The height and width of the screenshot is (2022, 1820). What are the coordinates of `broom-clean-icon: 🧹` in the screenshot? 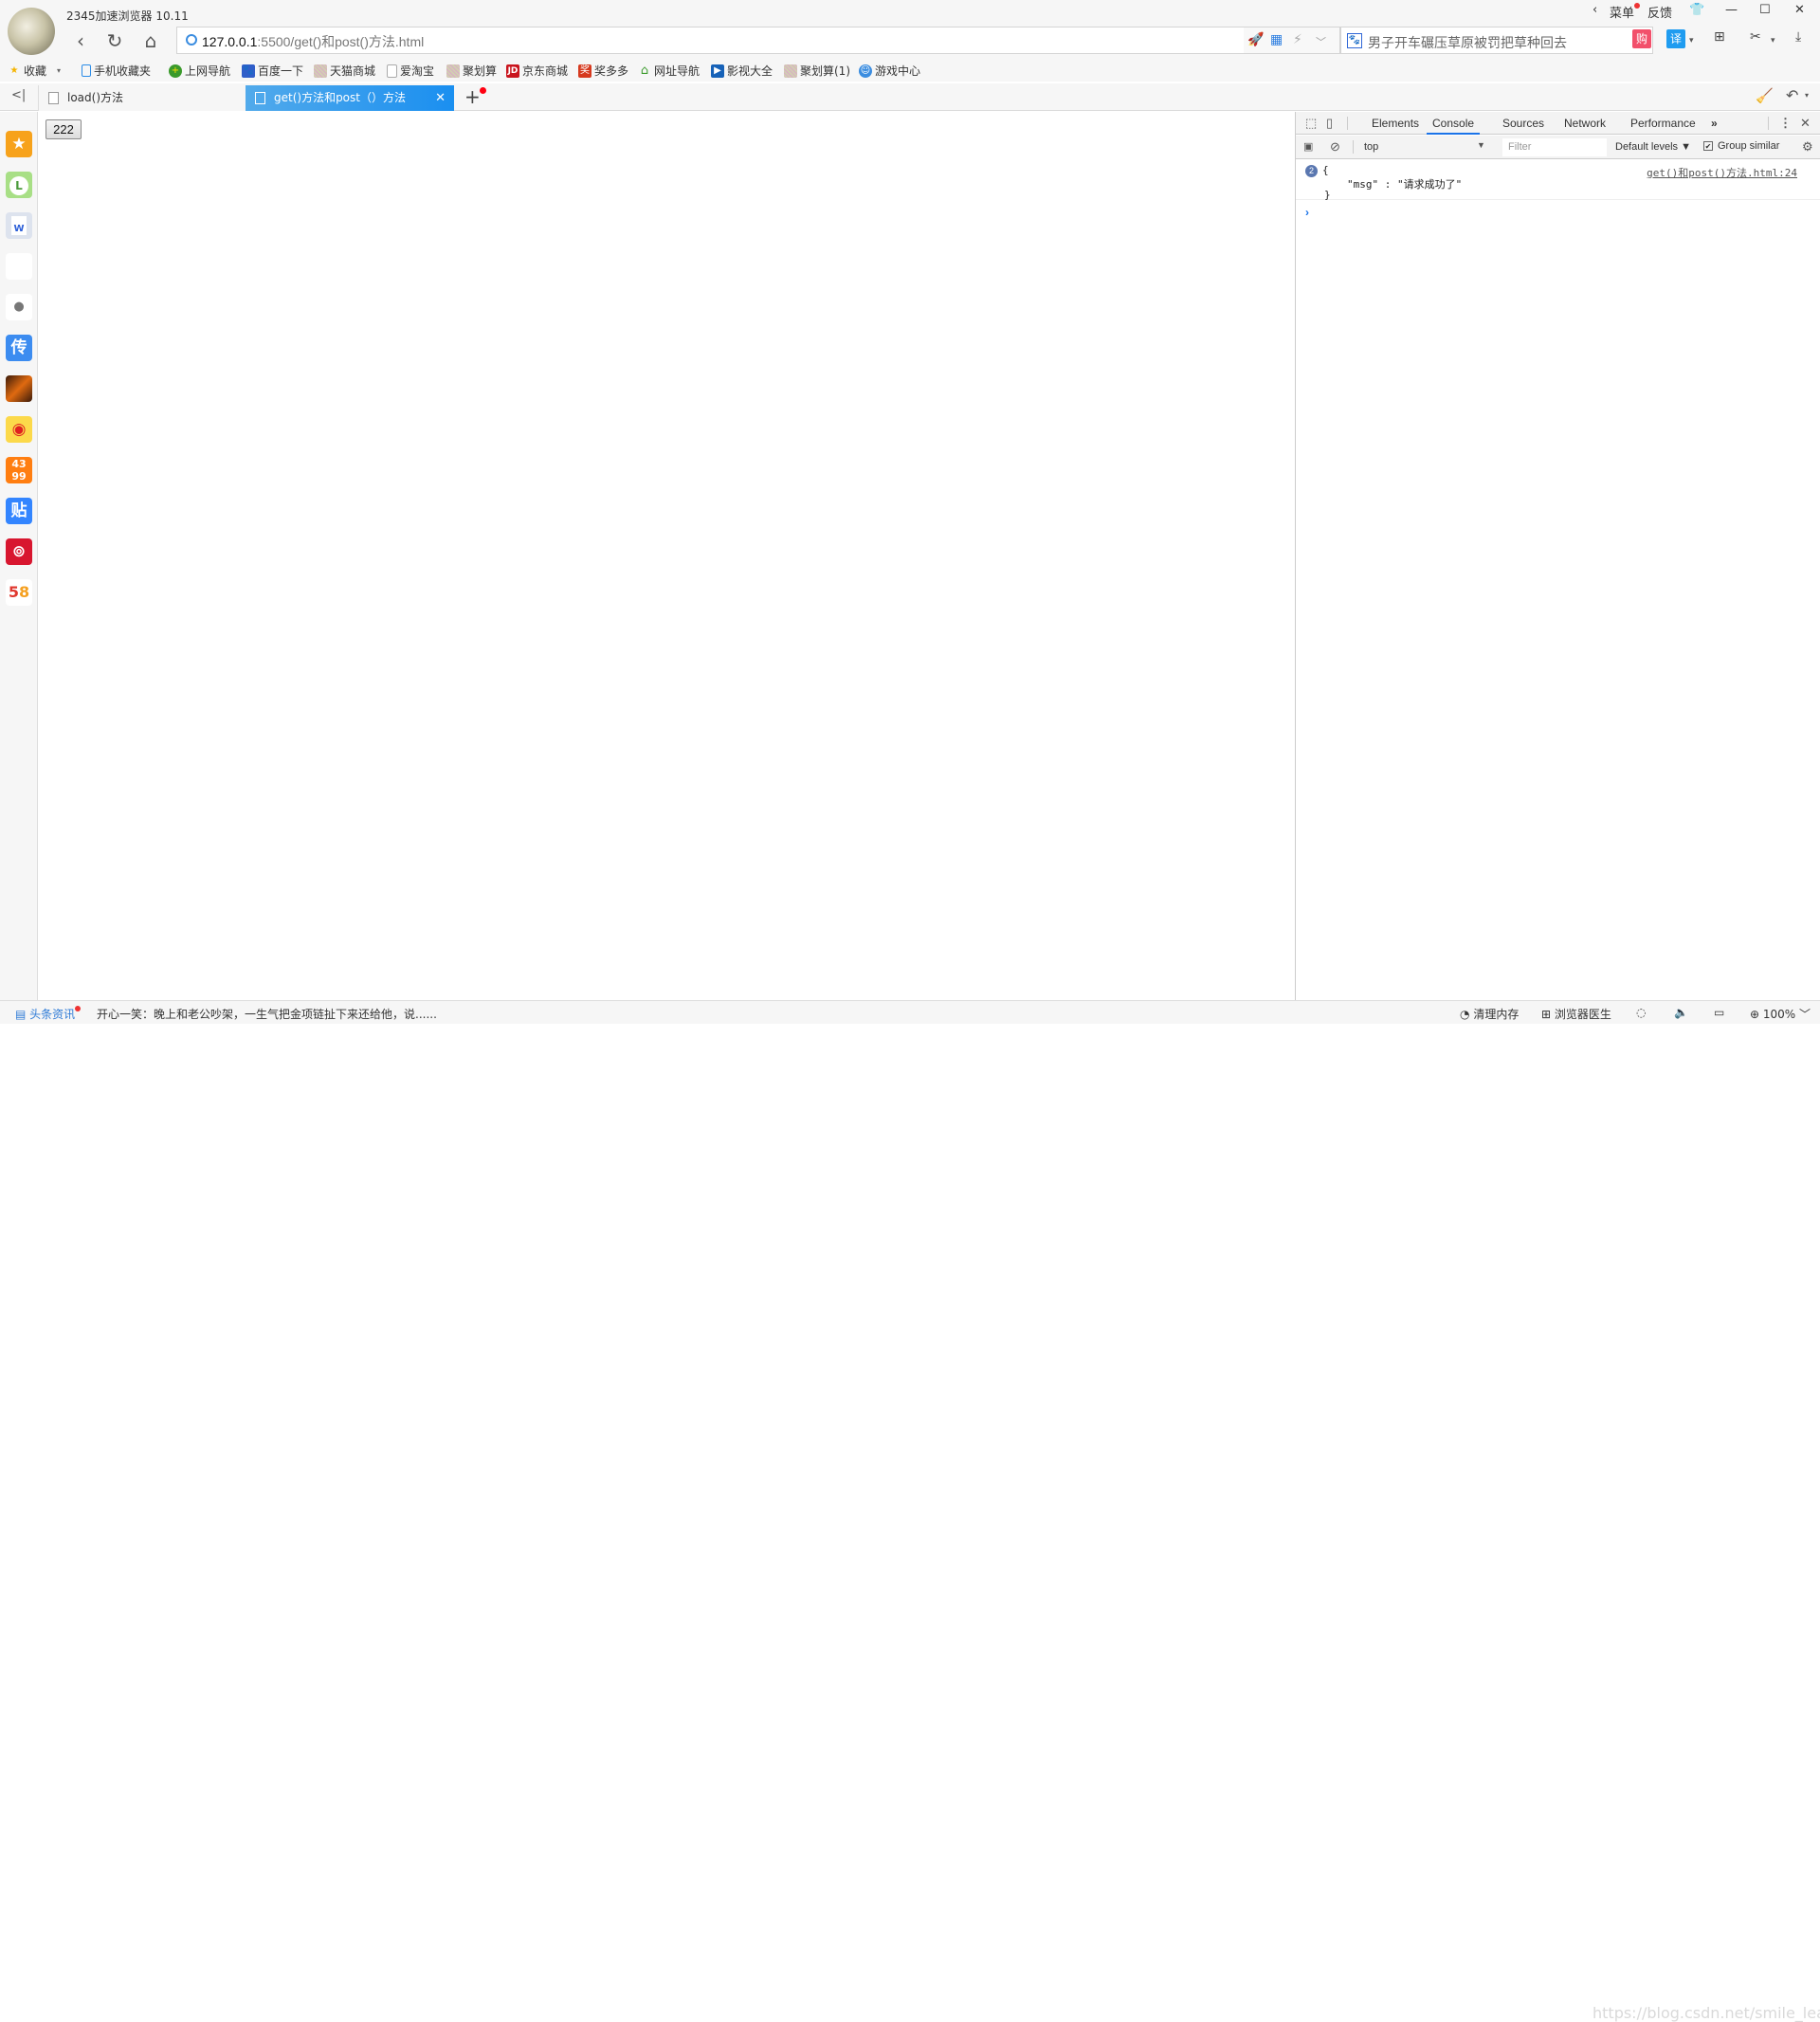 It's located at (1765, 95).